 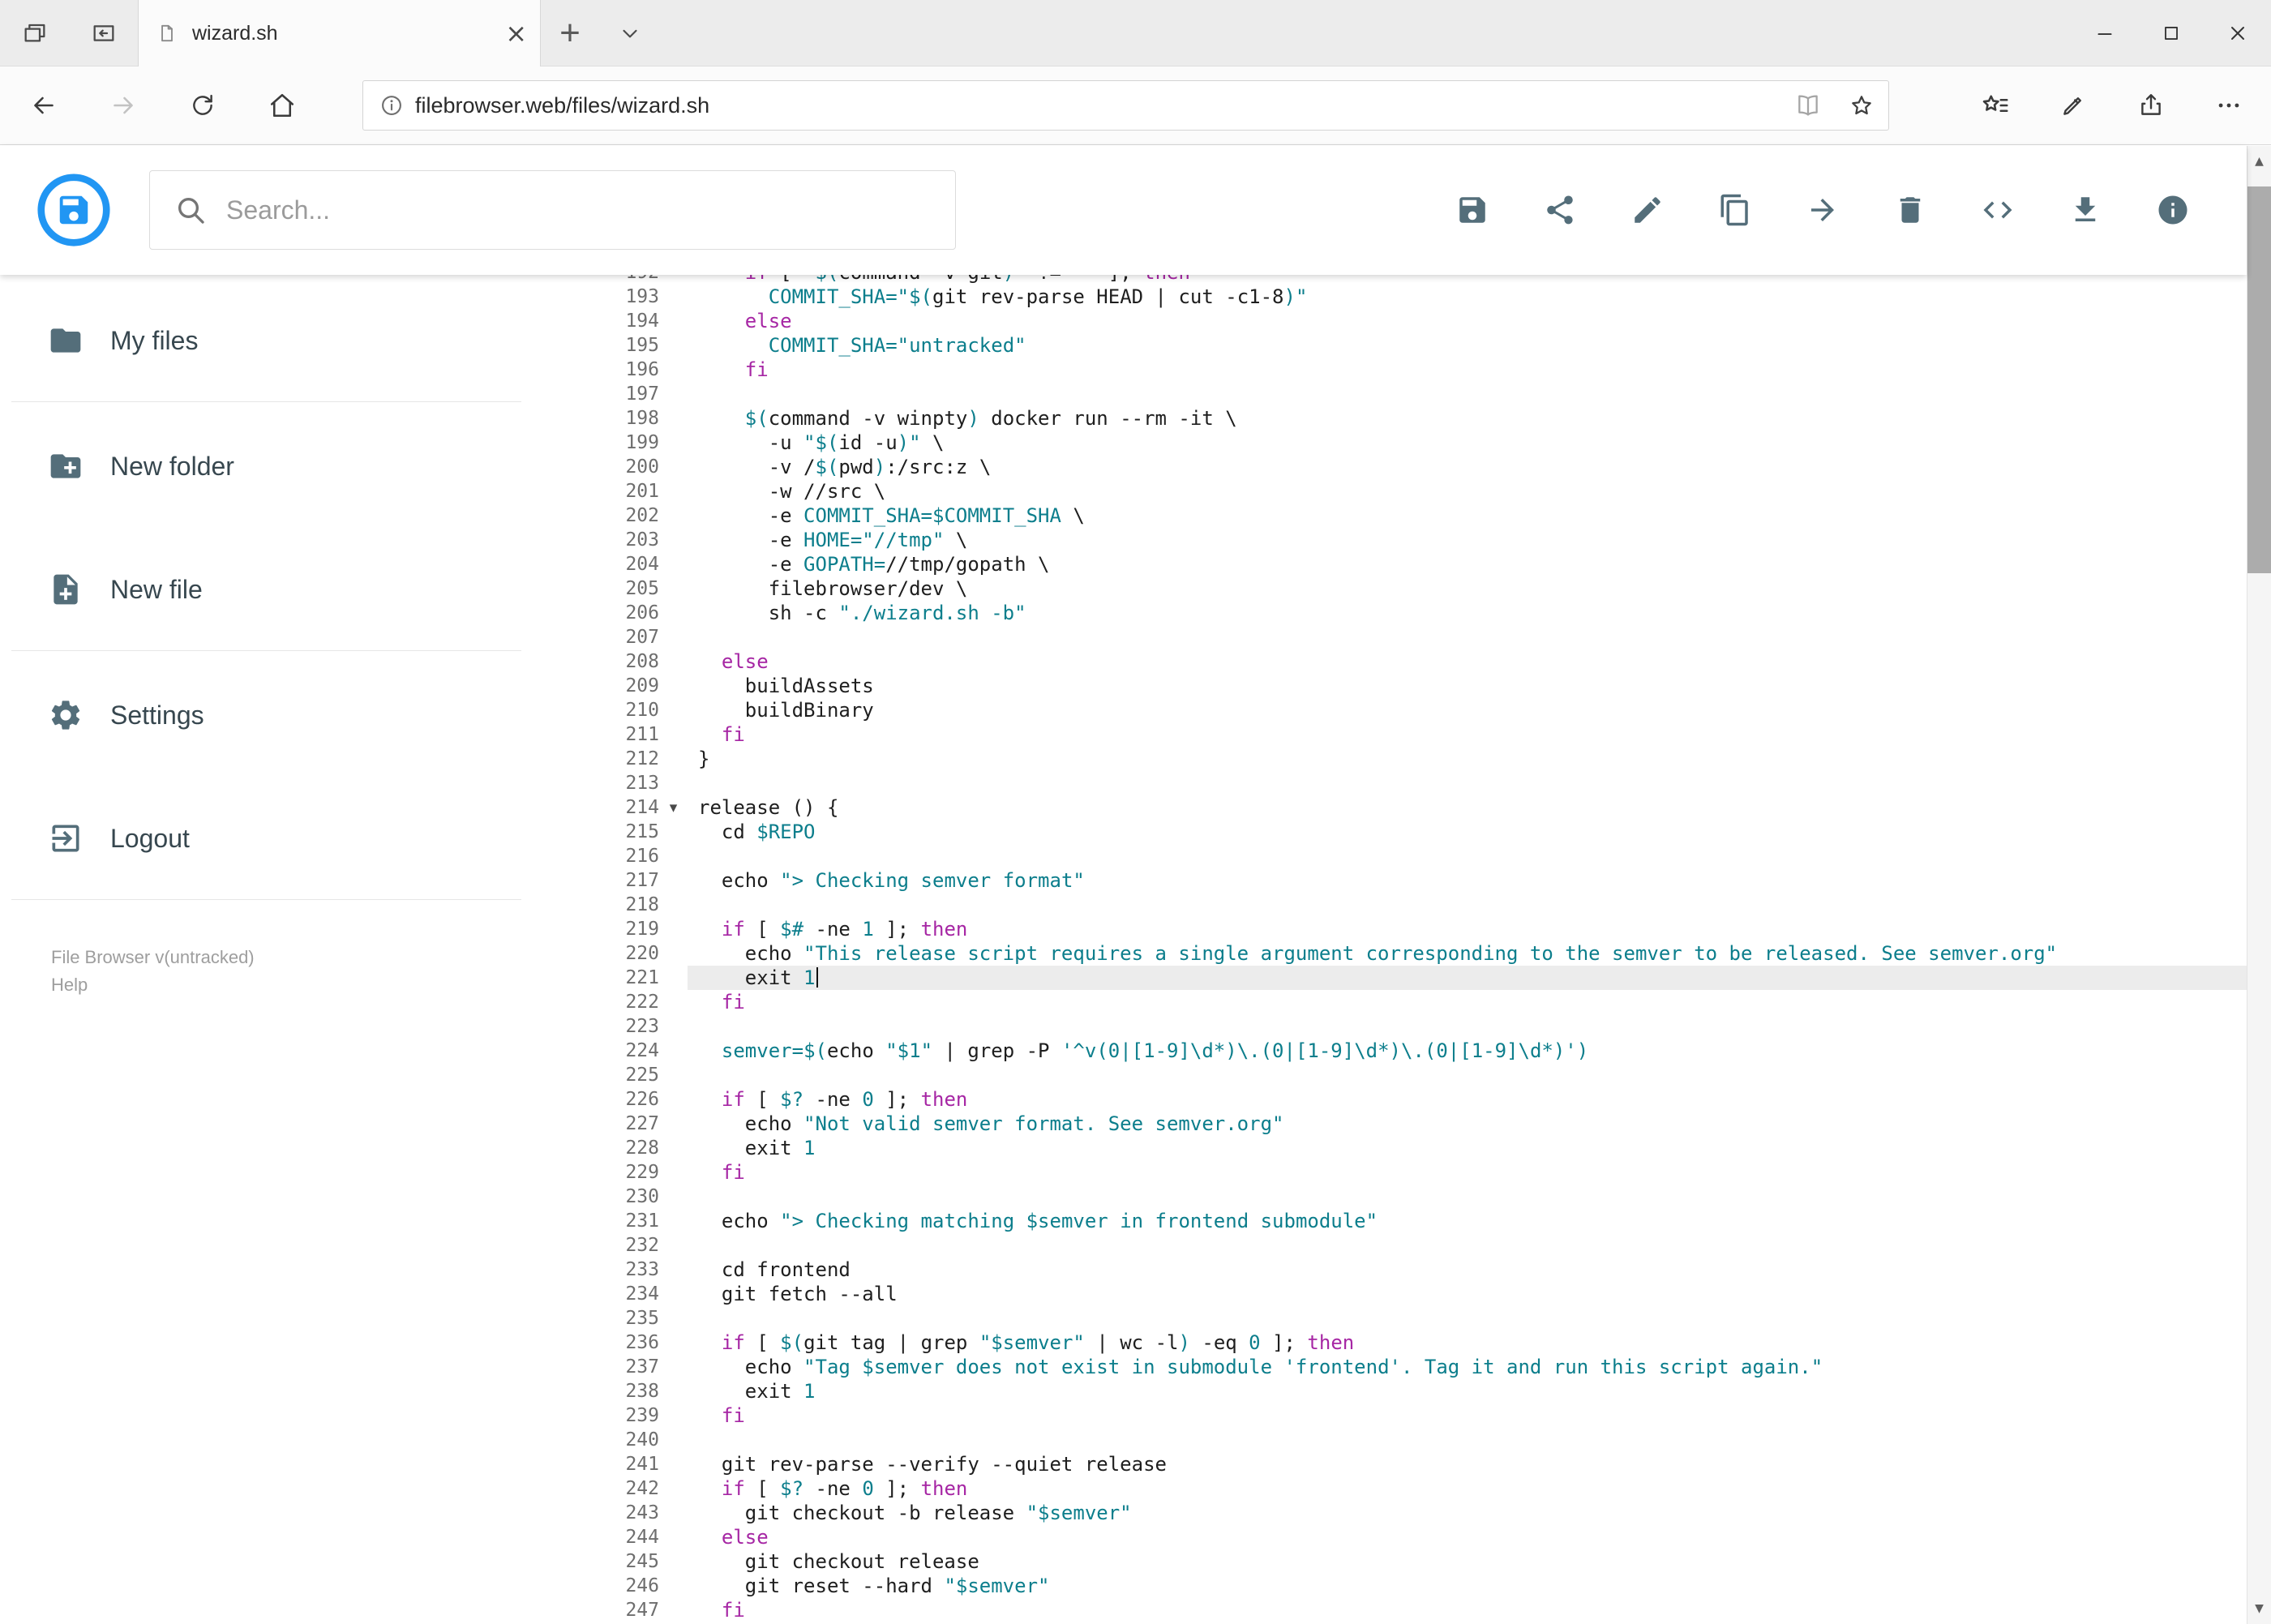 What do you see at coordinates (1468, 443) in the screenshot?
I see `code-text: -u "$(id -u)" \` at bounding box center [1468, 443].